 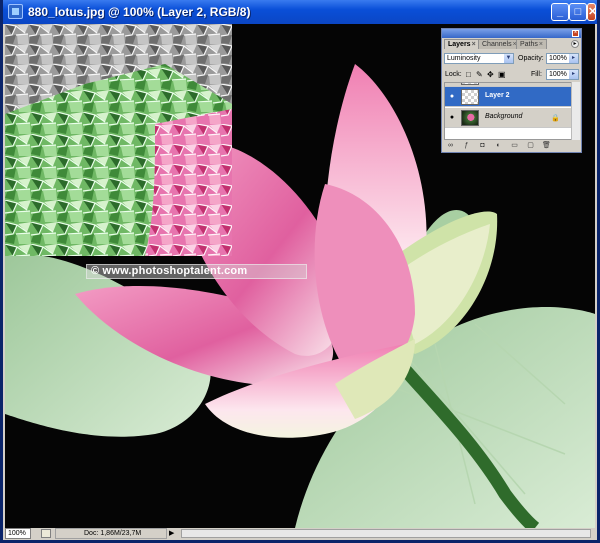 I want to click on photoshop-document-icon, so click(x=15, y=11).